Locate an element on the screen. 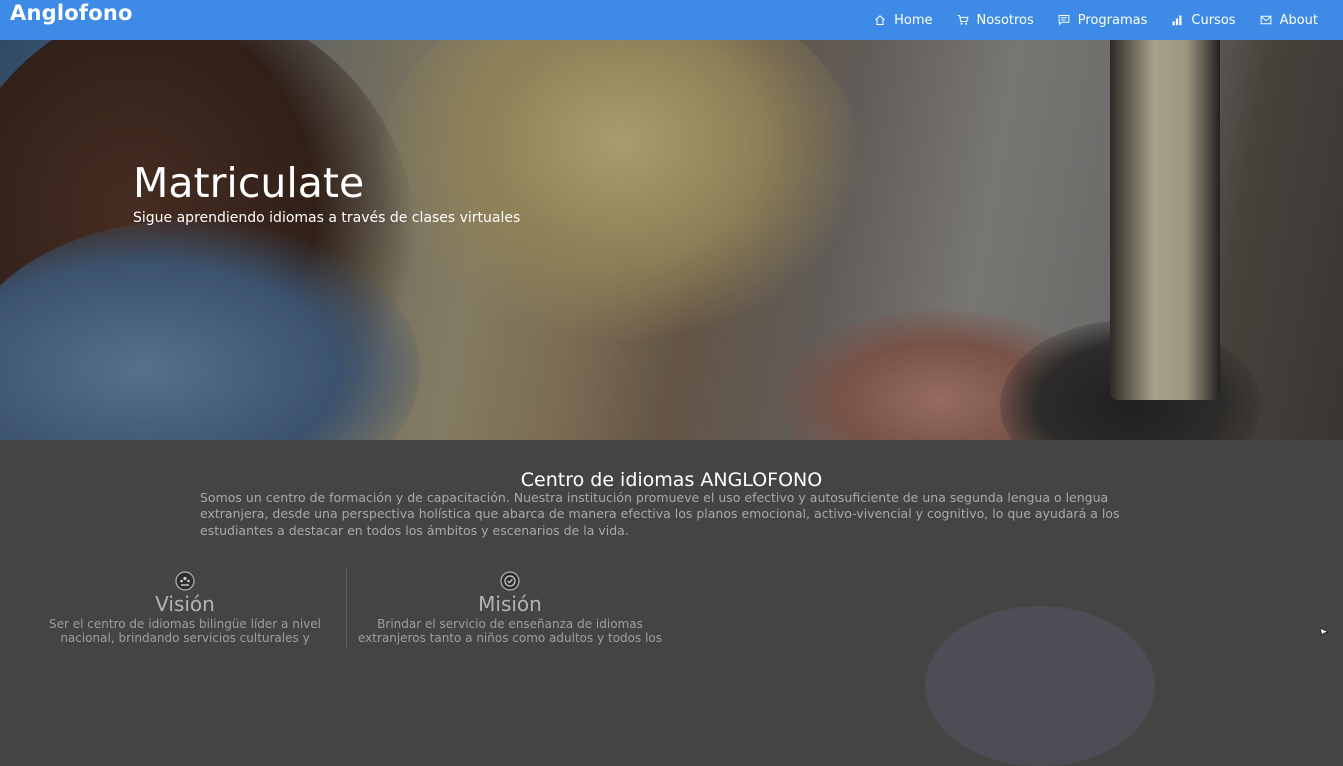  cart-icon is located at coordinates (963, 19).